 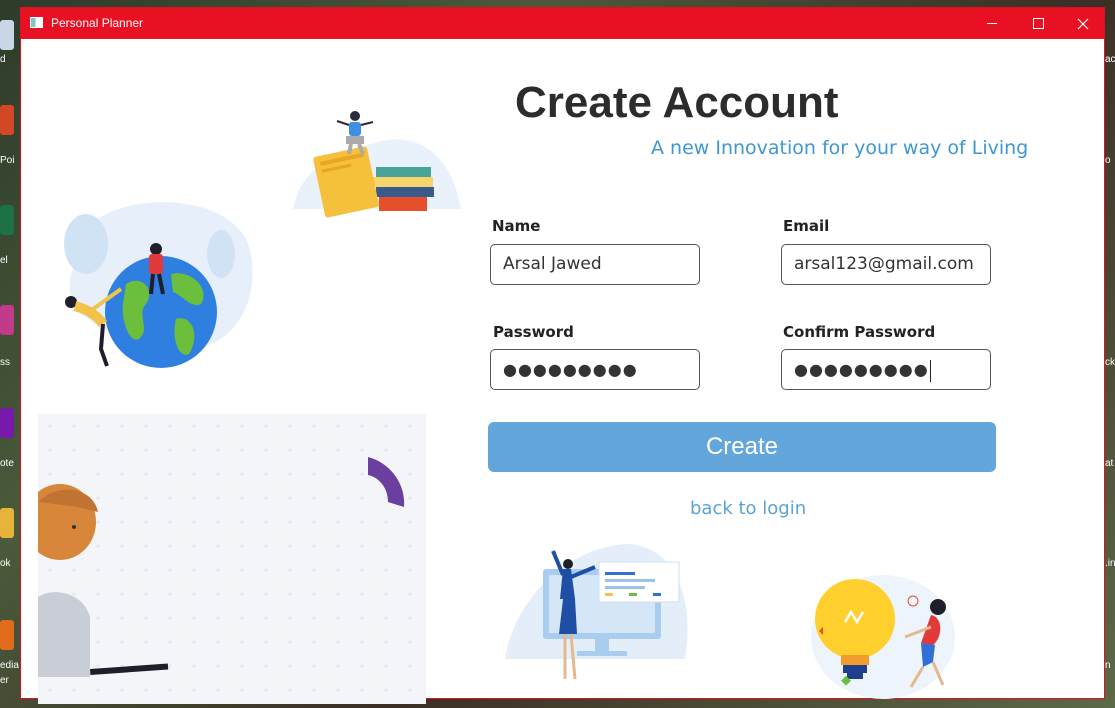 I want to click on globe-illustration, so click(x=158, y=285).